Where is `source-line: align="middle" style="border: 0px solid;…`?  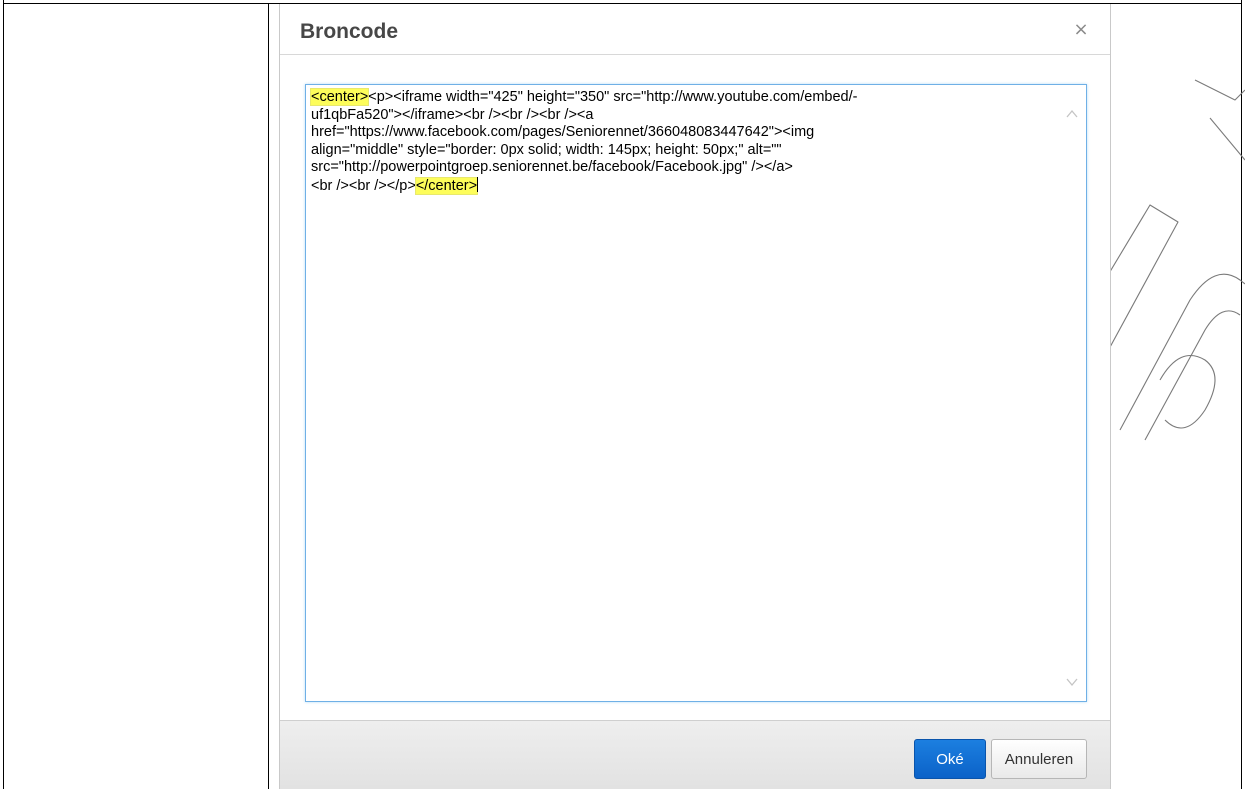
source-line: align="middle" style="border: 0px solid;… is located at coordinates (671, 151).